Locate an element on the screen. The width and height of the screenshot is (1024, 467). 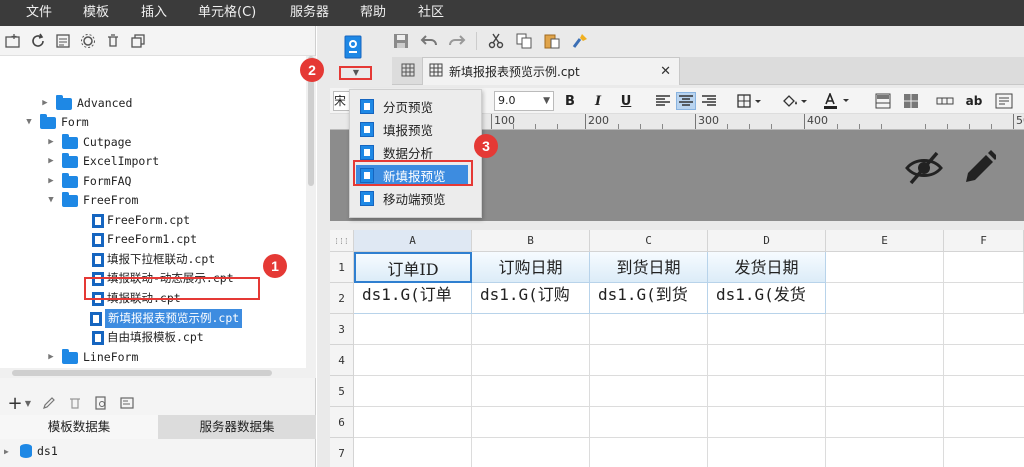
preview-button is located at coordinates (353, 47).